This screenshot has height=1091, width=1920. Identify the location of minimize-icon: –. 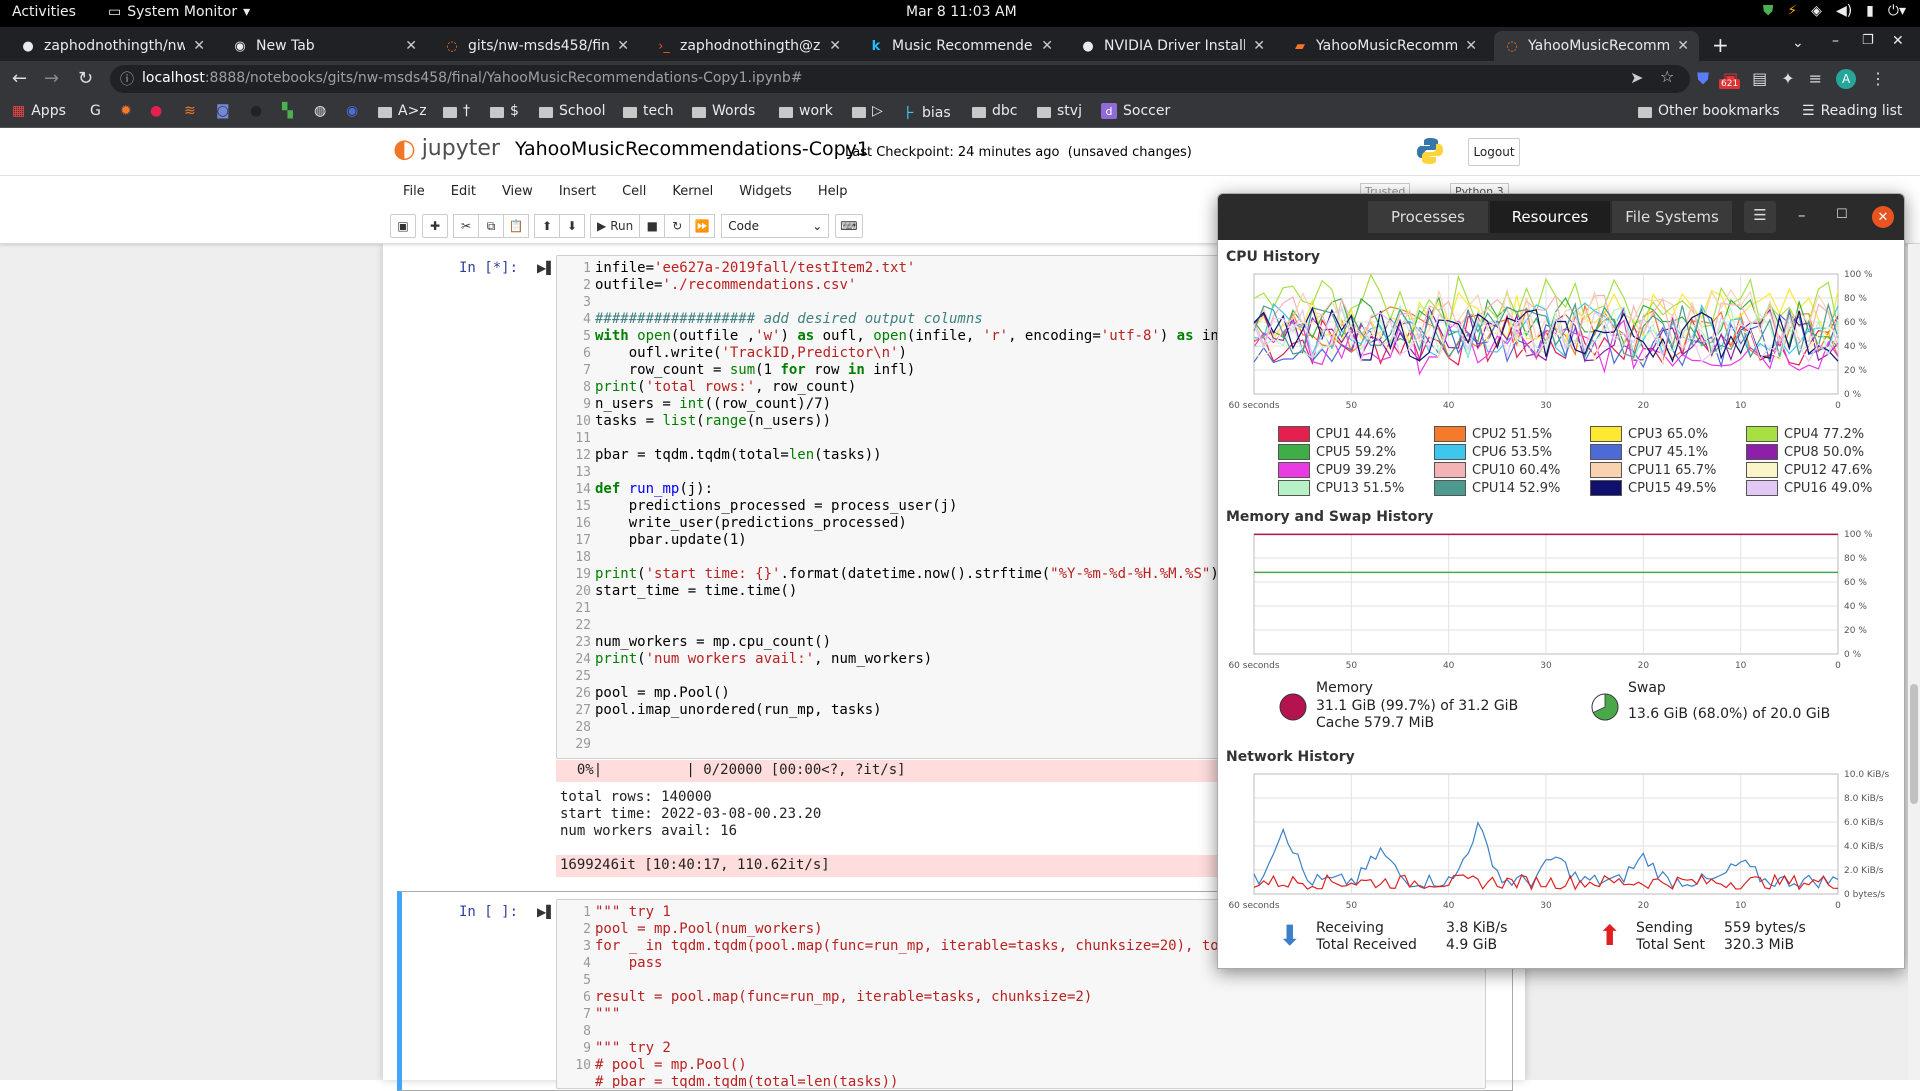
(1802, 215).